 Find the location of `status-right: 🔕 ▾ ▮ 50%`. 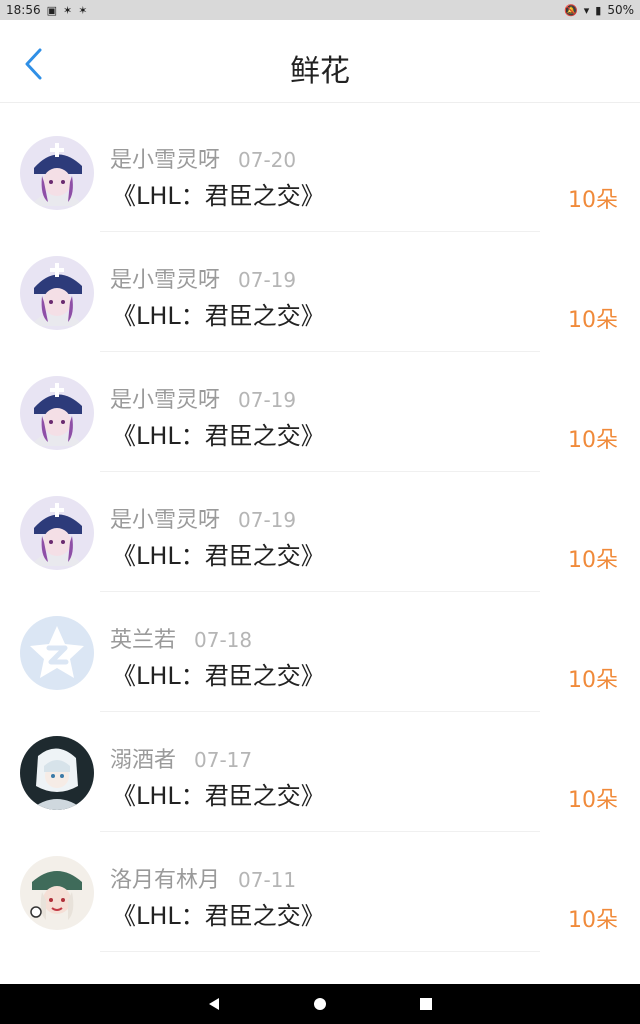

status-right: 🔕 ▾ ▮ 50% is located at coordinates (599, 10).